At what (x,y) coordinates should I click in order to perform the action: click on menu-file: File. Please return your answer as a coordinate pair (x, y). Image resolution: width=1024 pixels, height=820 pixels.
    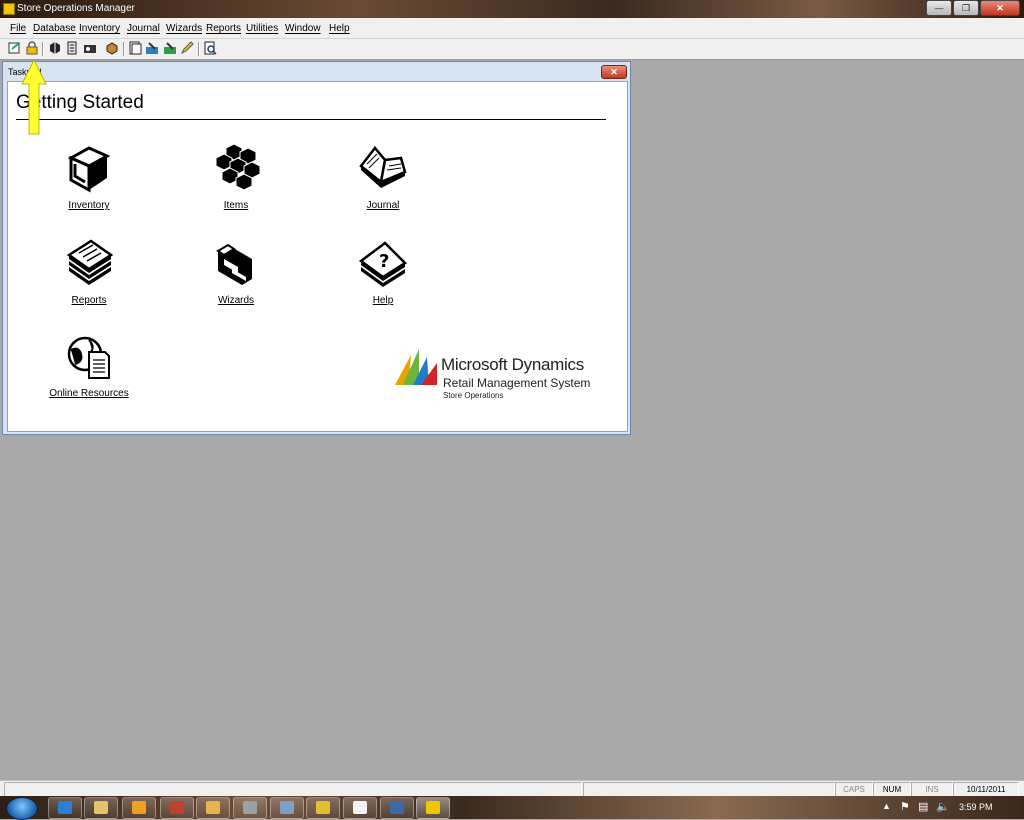
    Looking at the image, I should click on (18, 28).